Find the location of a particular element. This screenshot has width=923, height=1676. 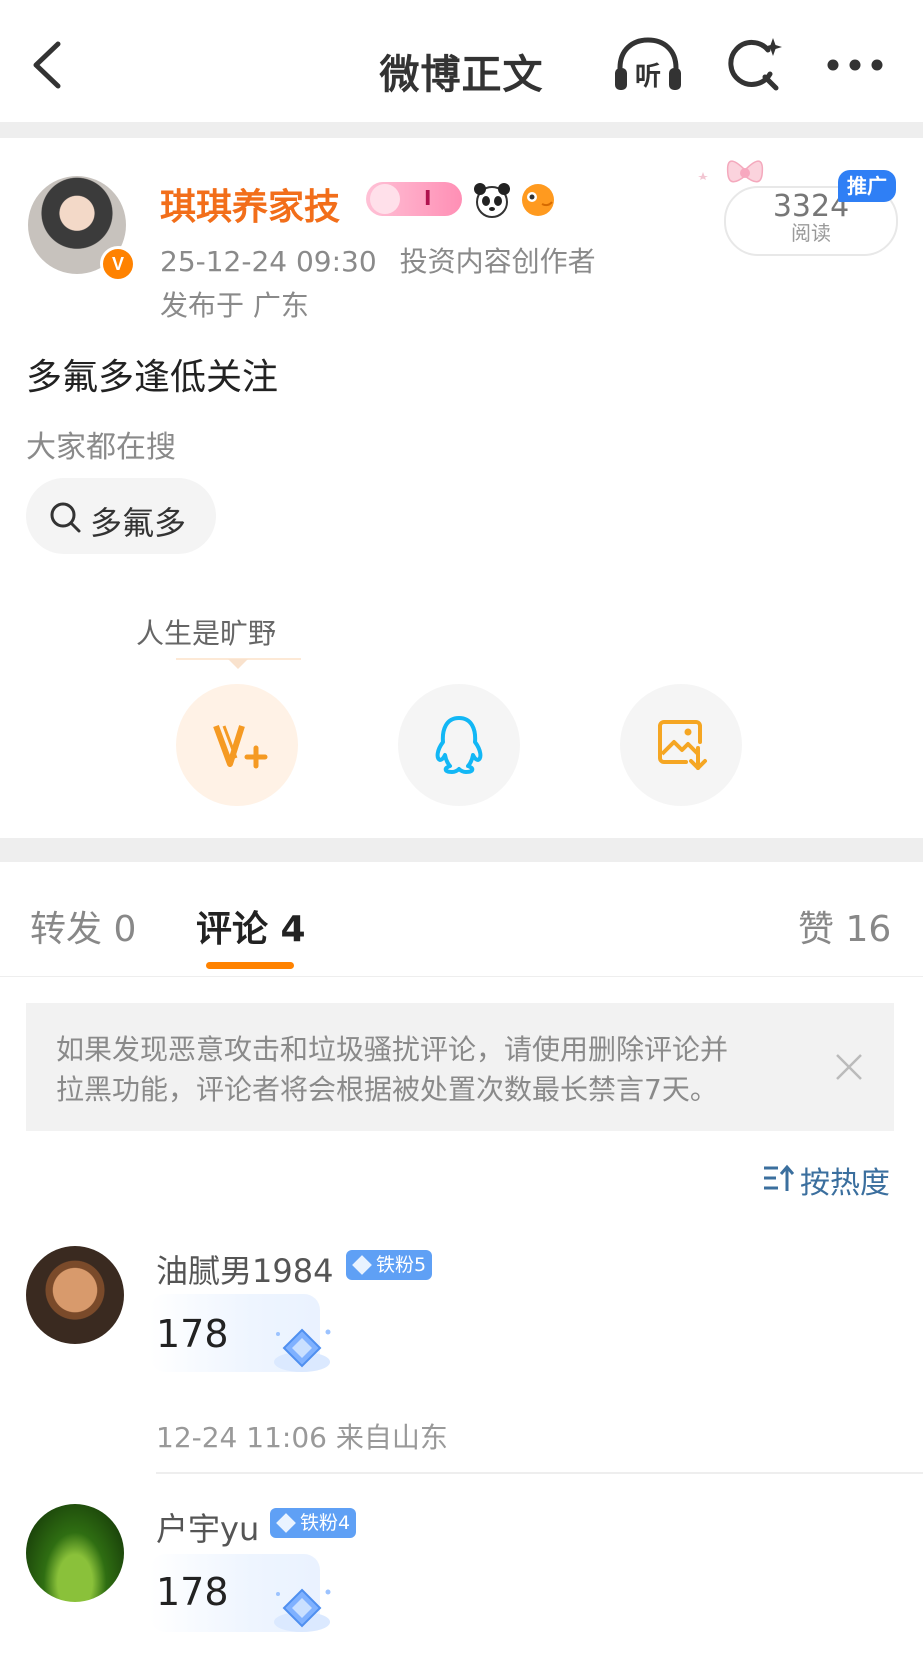

vplus-icon is located at coordinates (240, 746).